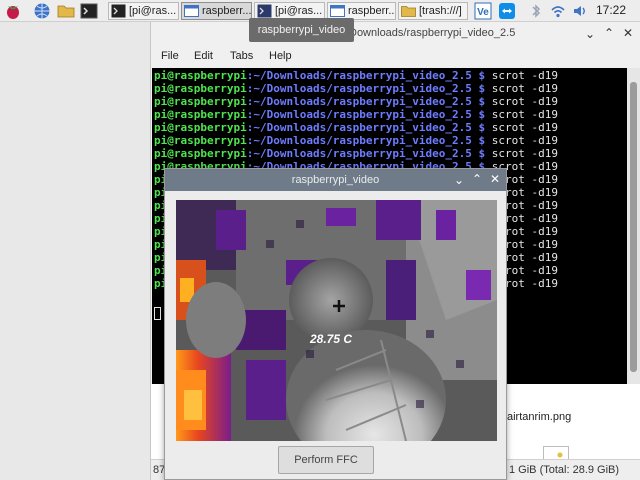 Image resolution: width=640 pixels, height=480 pixels. Describe the element at coordinates (42, 11) in the screenshot. I see `web-browser-icon` at that location.